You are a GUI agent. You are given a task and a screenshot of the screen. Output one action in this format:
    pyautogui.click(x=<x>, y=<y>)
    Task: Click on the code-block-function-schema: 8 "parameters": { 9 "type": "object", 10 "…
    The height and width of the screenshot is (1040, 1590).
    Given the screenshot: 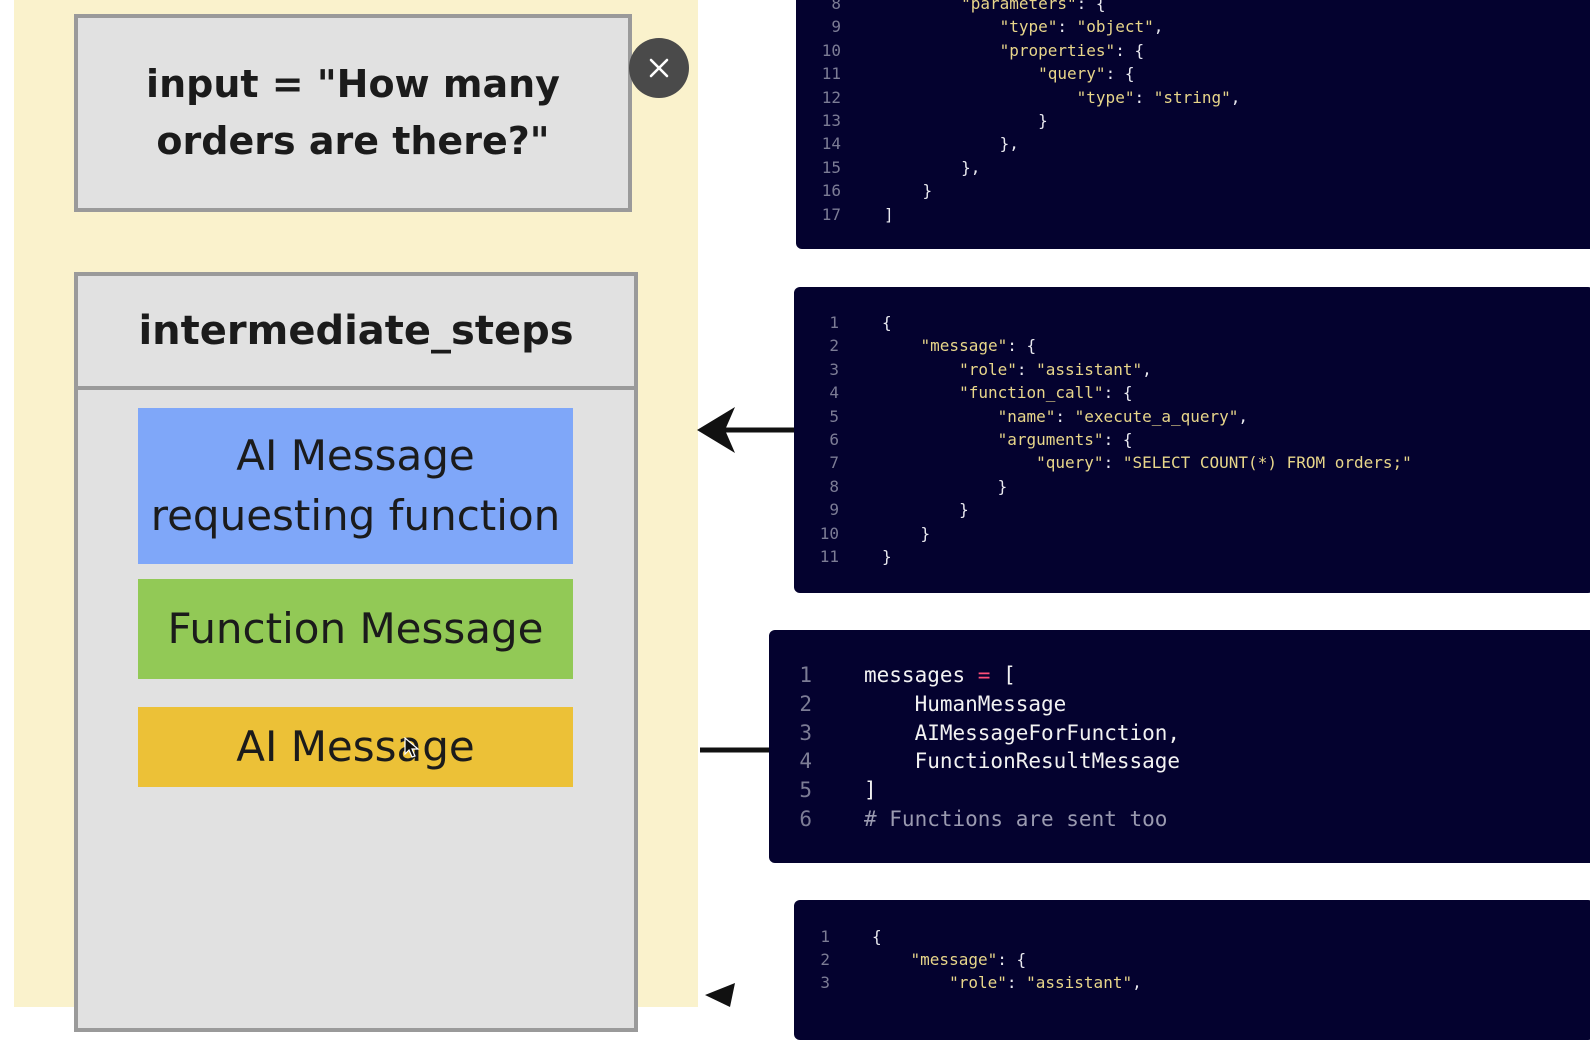 What is the action you would take?
    pyautogui.click(x=1193, y=124)
    